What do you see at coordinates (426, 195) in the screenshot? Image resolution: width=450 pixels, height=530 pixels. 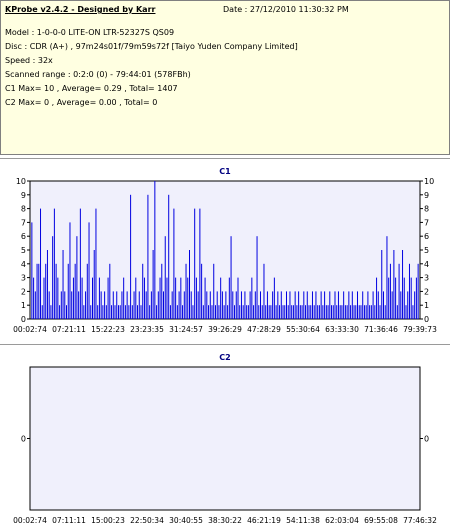 I see `y-tick-label-right: 9` at bounding box center [426, 195].